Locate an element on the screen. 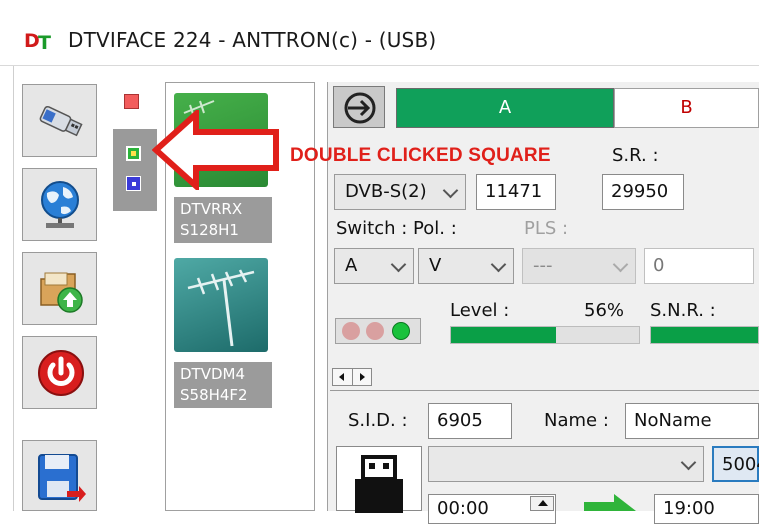  network-button is located at coordinates (59, 204).